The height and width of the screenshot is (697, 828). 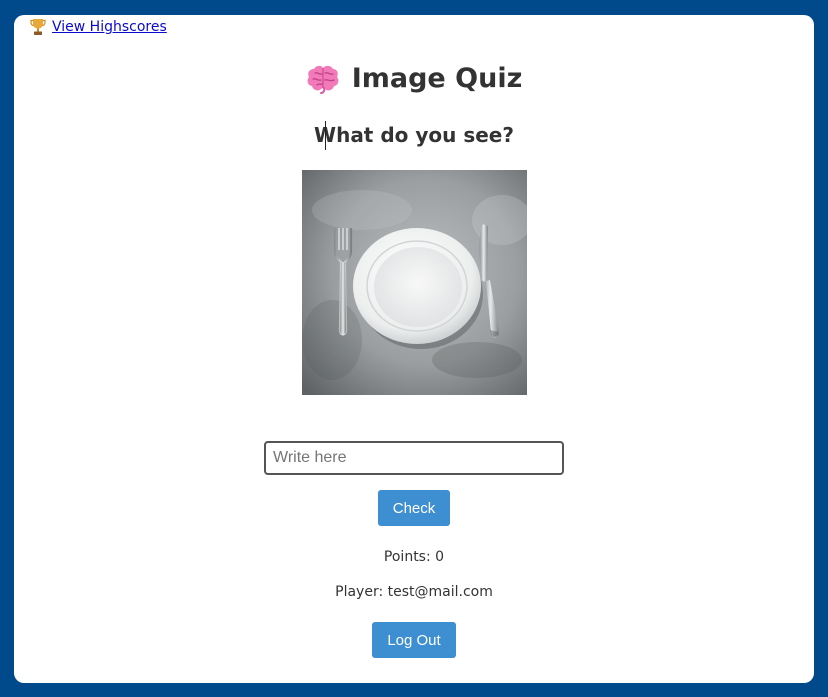 What do you see at coordinates (437, 78) in the screenshot?
I see `page-title: Image Quiz` at bounding box center [437, 78].